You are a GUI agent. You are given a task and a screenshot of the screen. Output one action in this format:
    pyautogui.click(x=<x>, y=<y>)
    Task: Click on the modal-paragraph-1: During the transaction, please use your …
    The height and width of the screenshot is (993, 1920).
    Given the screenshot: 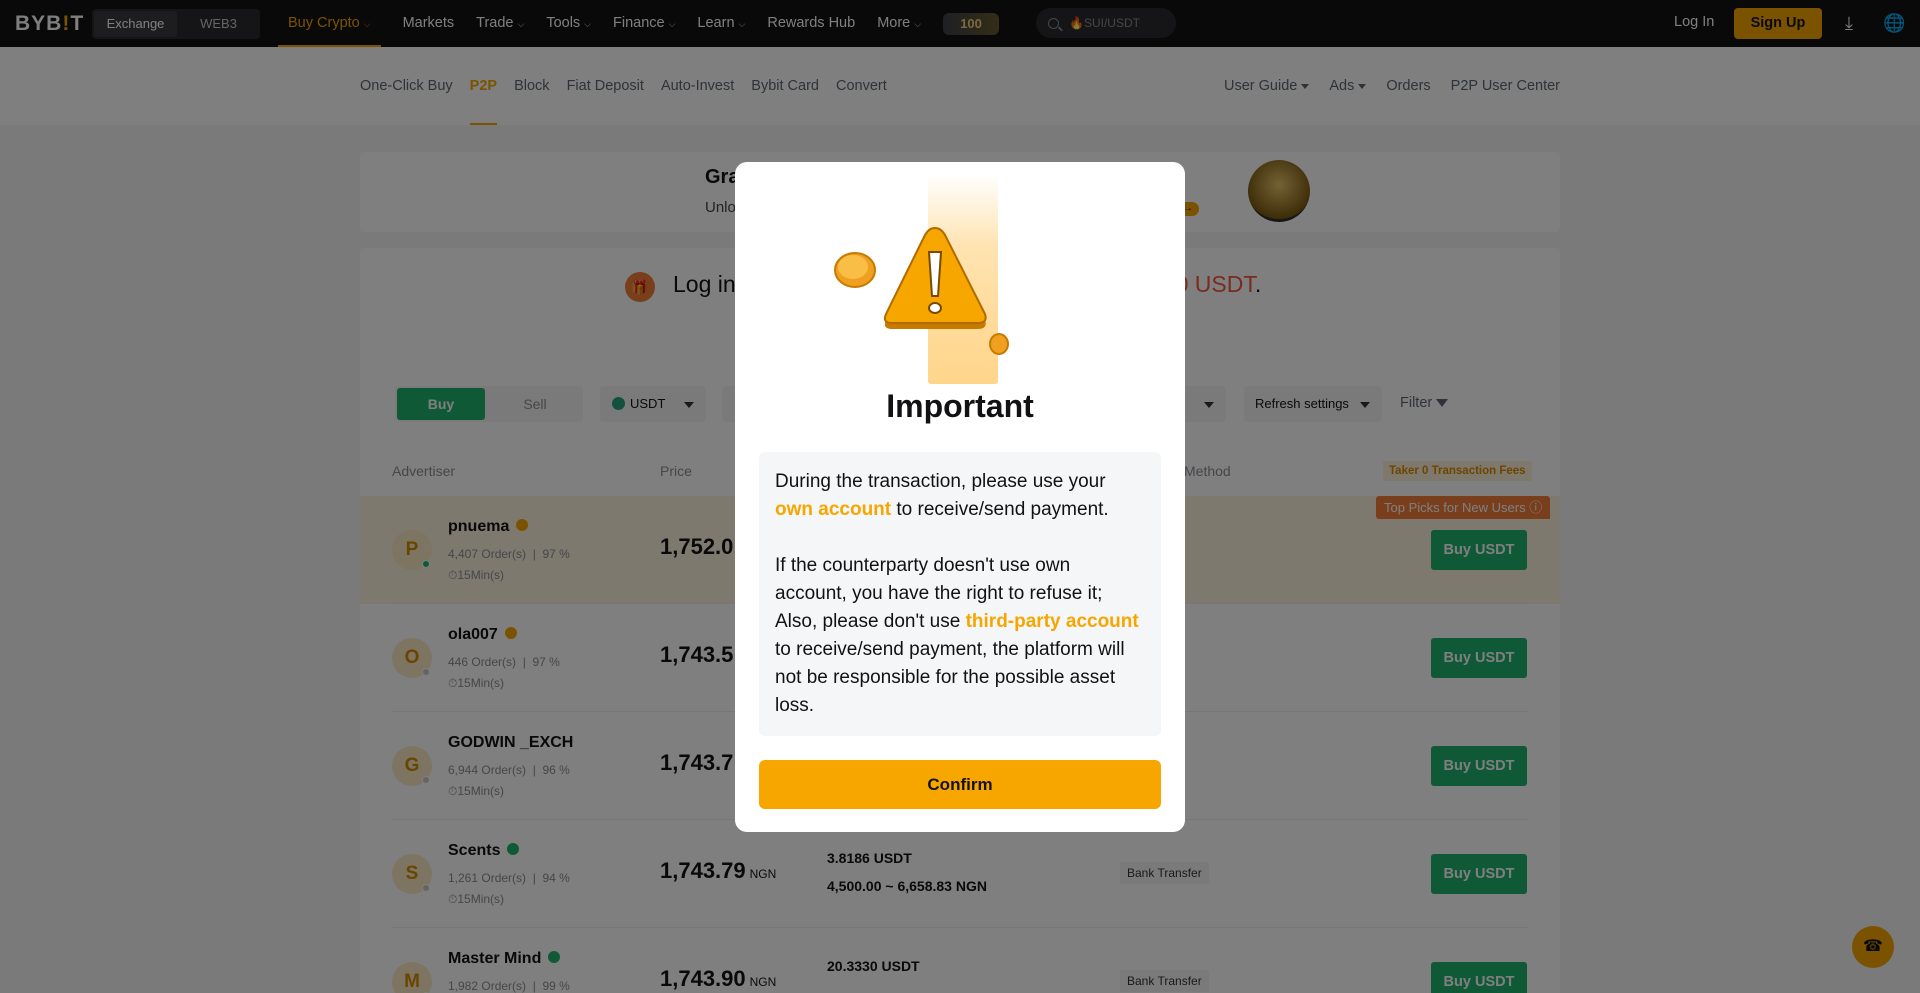 What is the action you would take?
    pyautogui.click(x=942, y=495)
    